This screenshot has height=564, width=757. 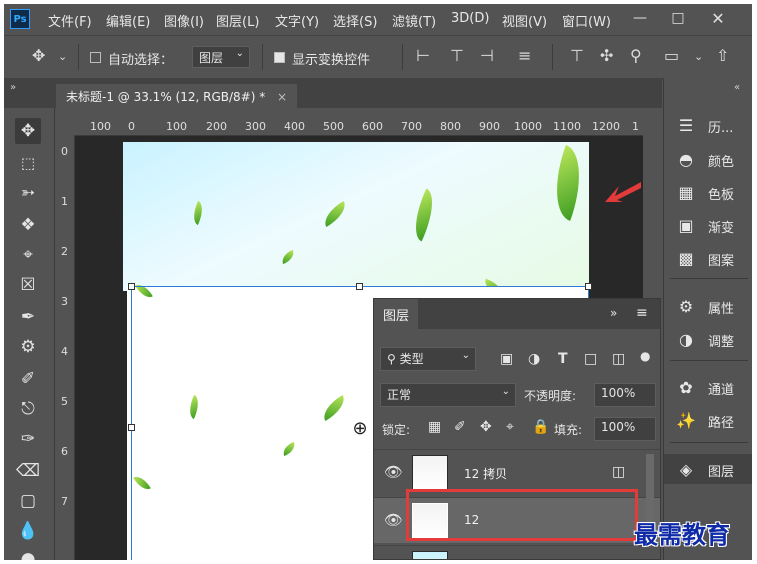 I want to click on dock-channels: ✿ 通道, so click(x=708, y=387).